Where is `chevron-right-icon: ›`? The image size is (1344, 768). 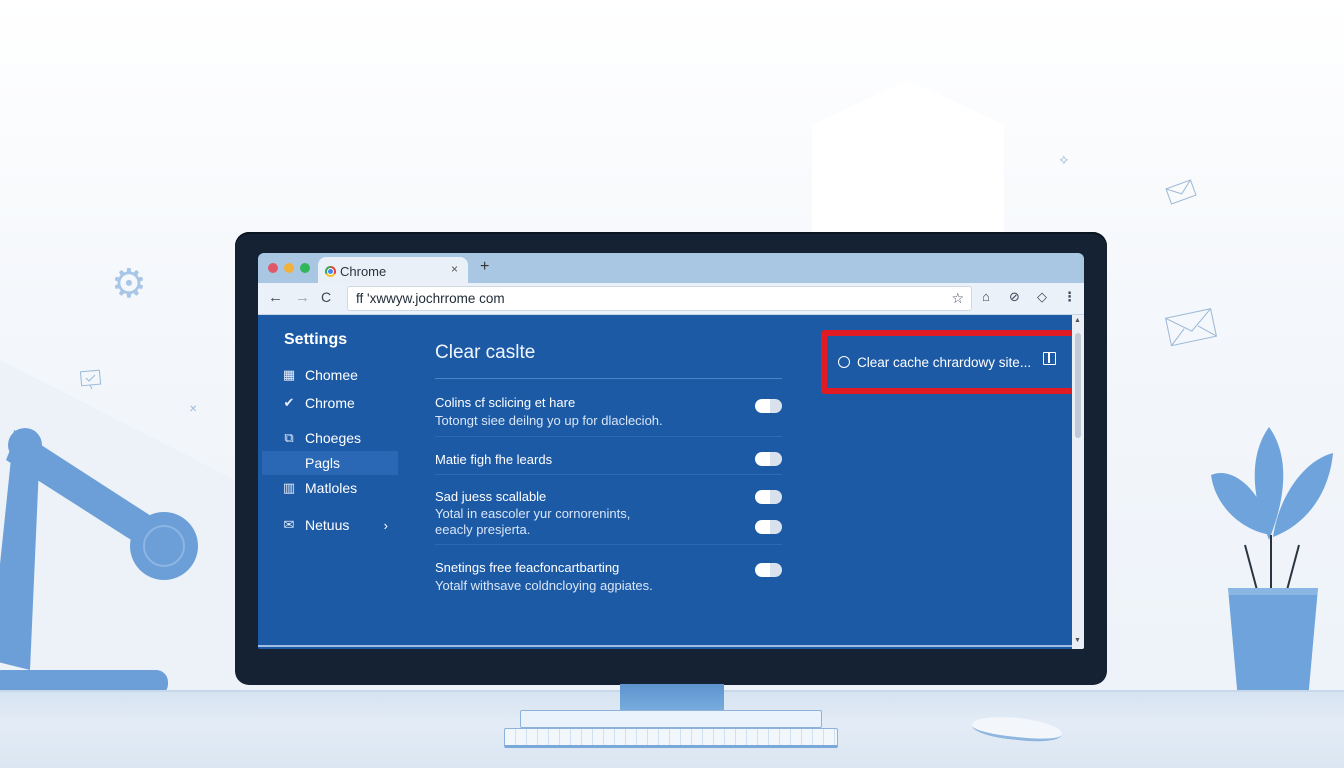
chevron-right-icon: › is located at coordinates (385, 525).